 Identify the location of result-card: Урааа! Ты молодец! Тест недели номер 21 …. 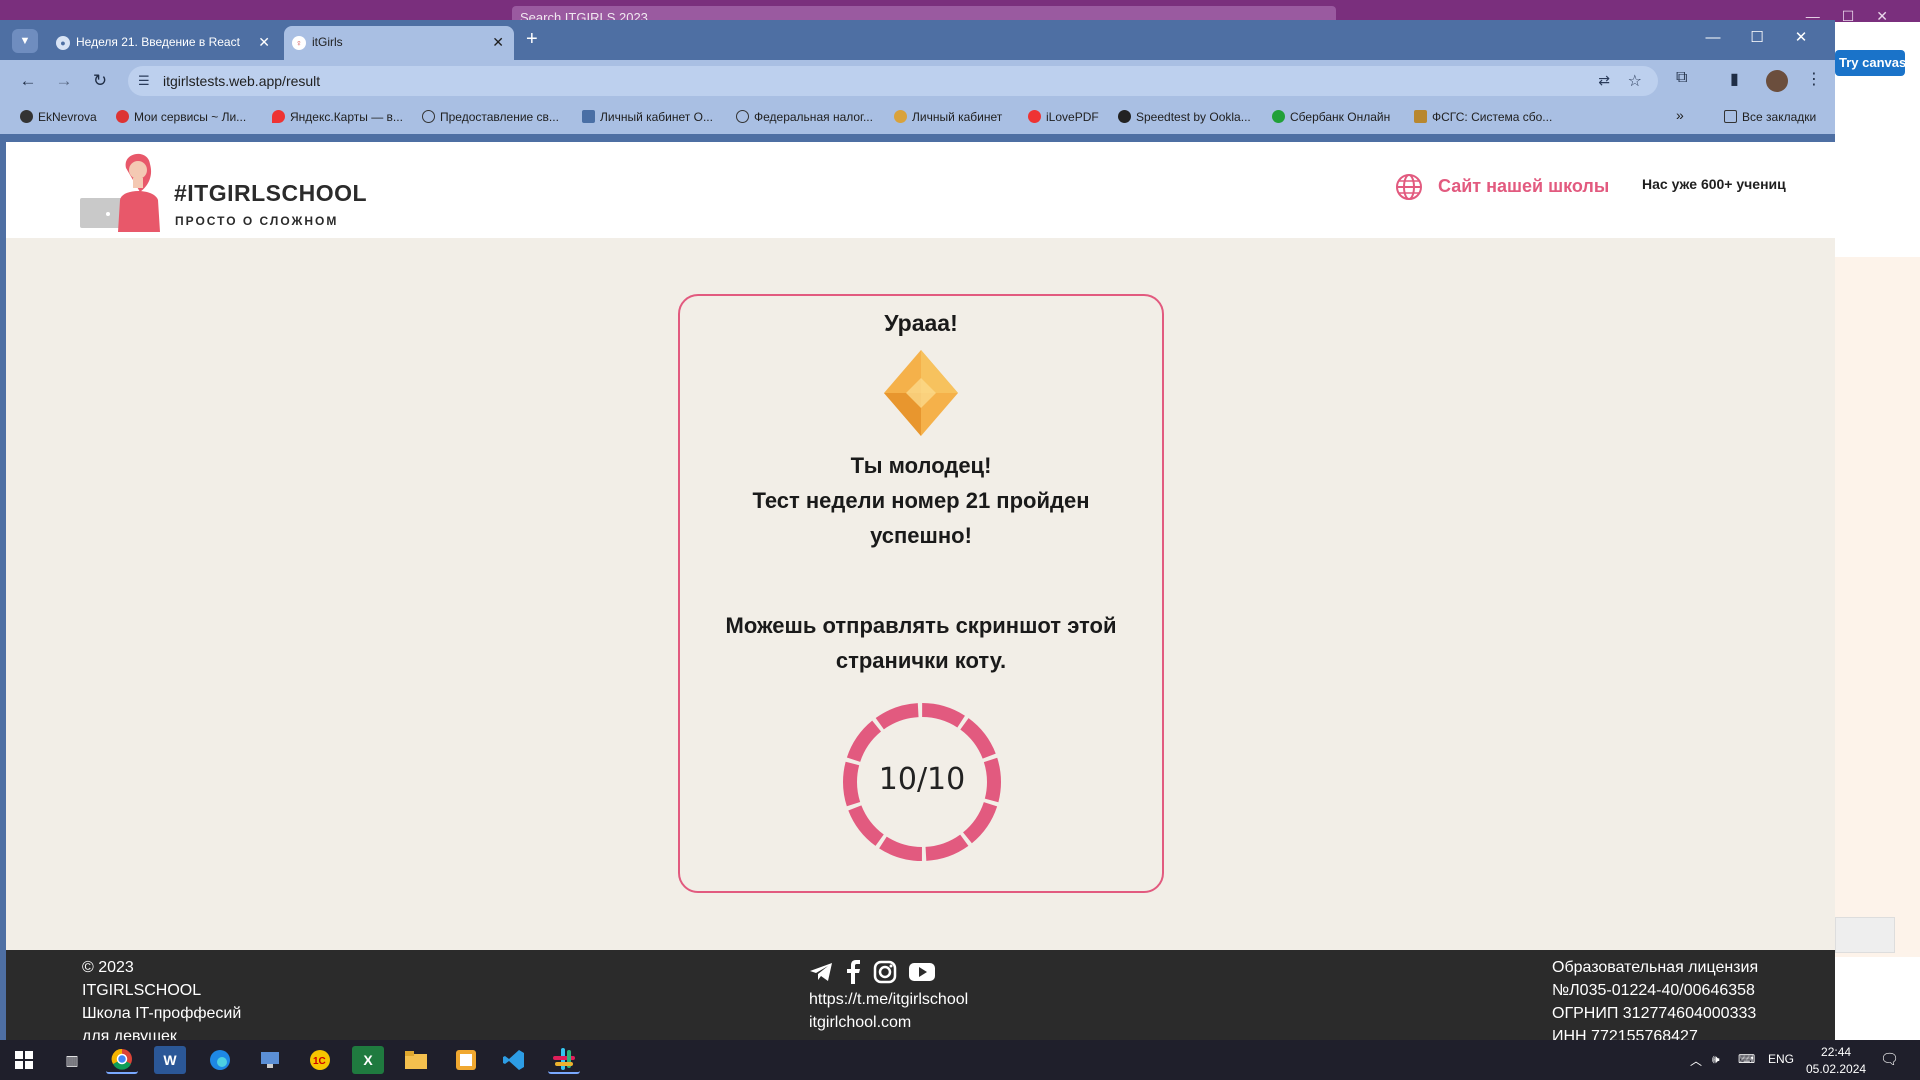
(921, 593).